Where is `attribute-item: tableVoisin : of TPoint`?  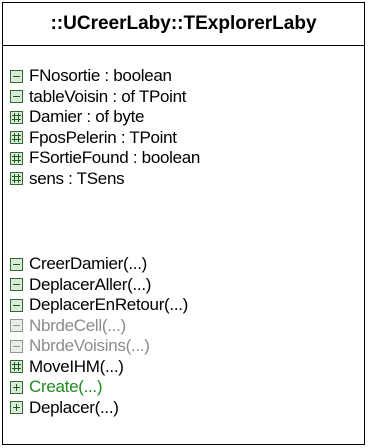
attribute-item: tableVoisin : of TPoint is located at coordinates (105, 97).